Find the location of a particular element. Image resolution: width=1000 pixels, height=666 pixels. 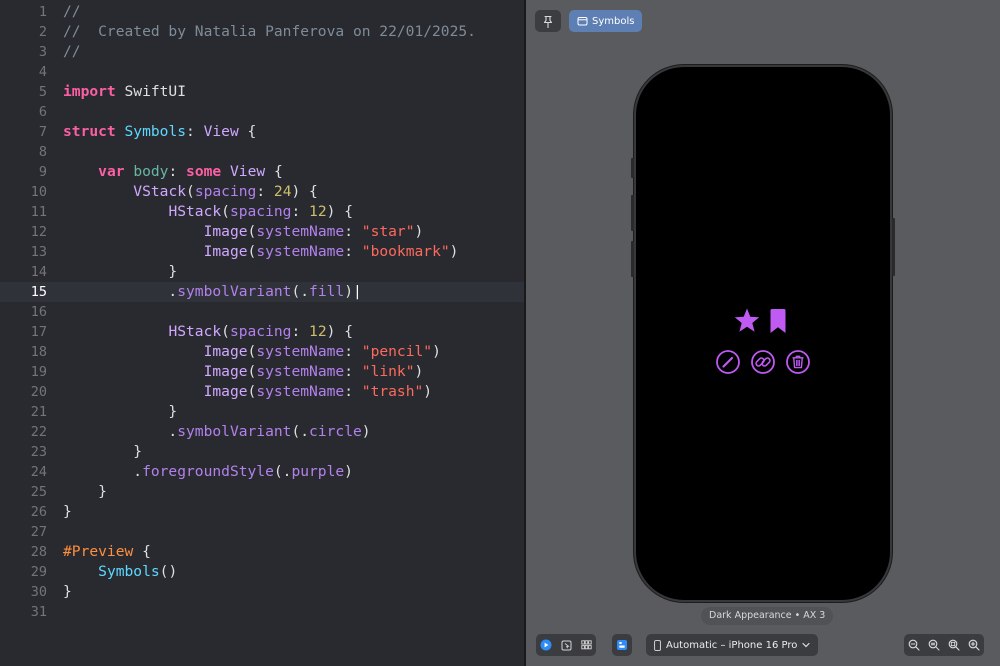

code-line: 17 HStack(spacing: 12) { is located at coordinates (262, 332).